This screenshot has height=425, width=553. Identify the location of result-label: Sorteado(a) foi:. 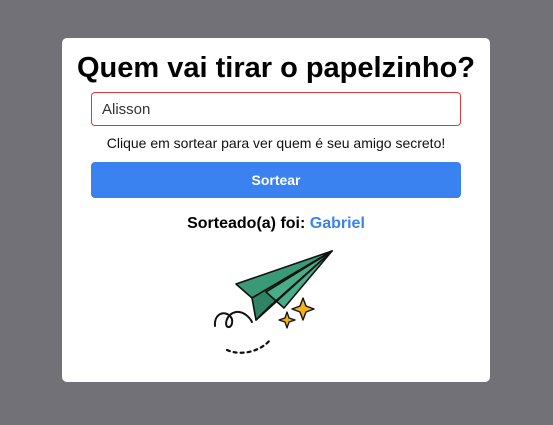
(246, 223).